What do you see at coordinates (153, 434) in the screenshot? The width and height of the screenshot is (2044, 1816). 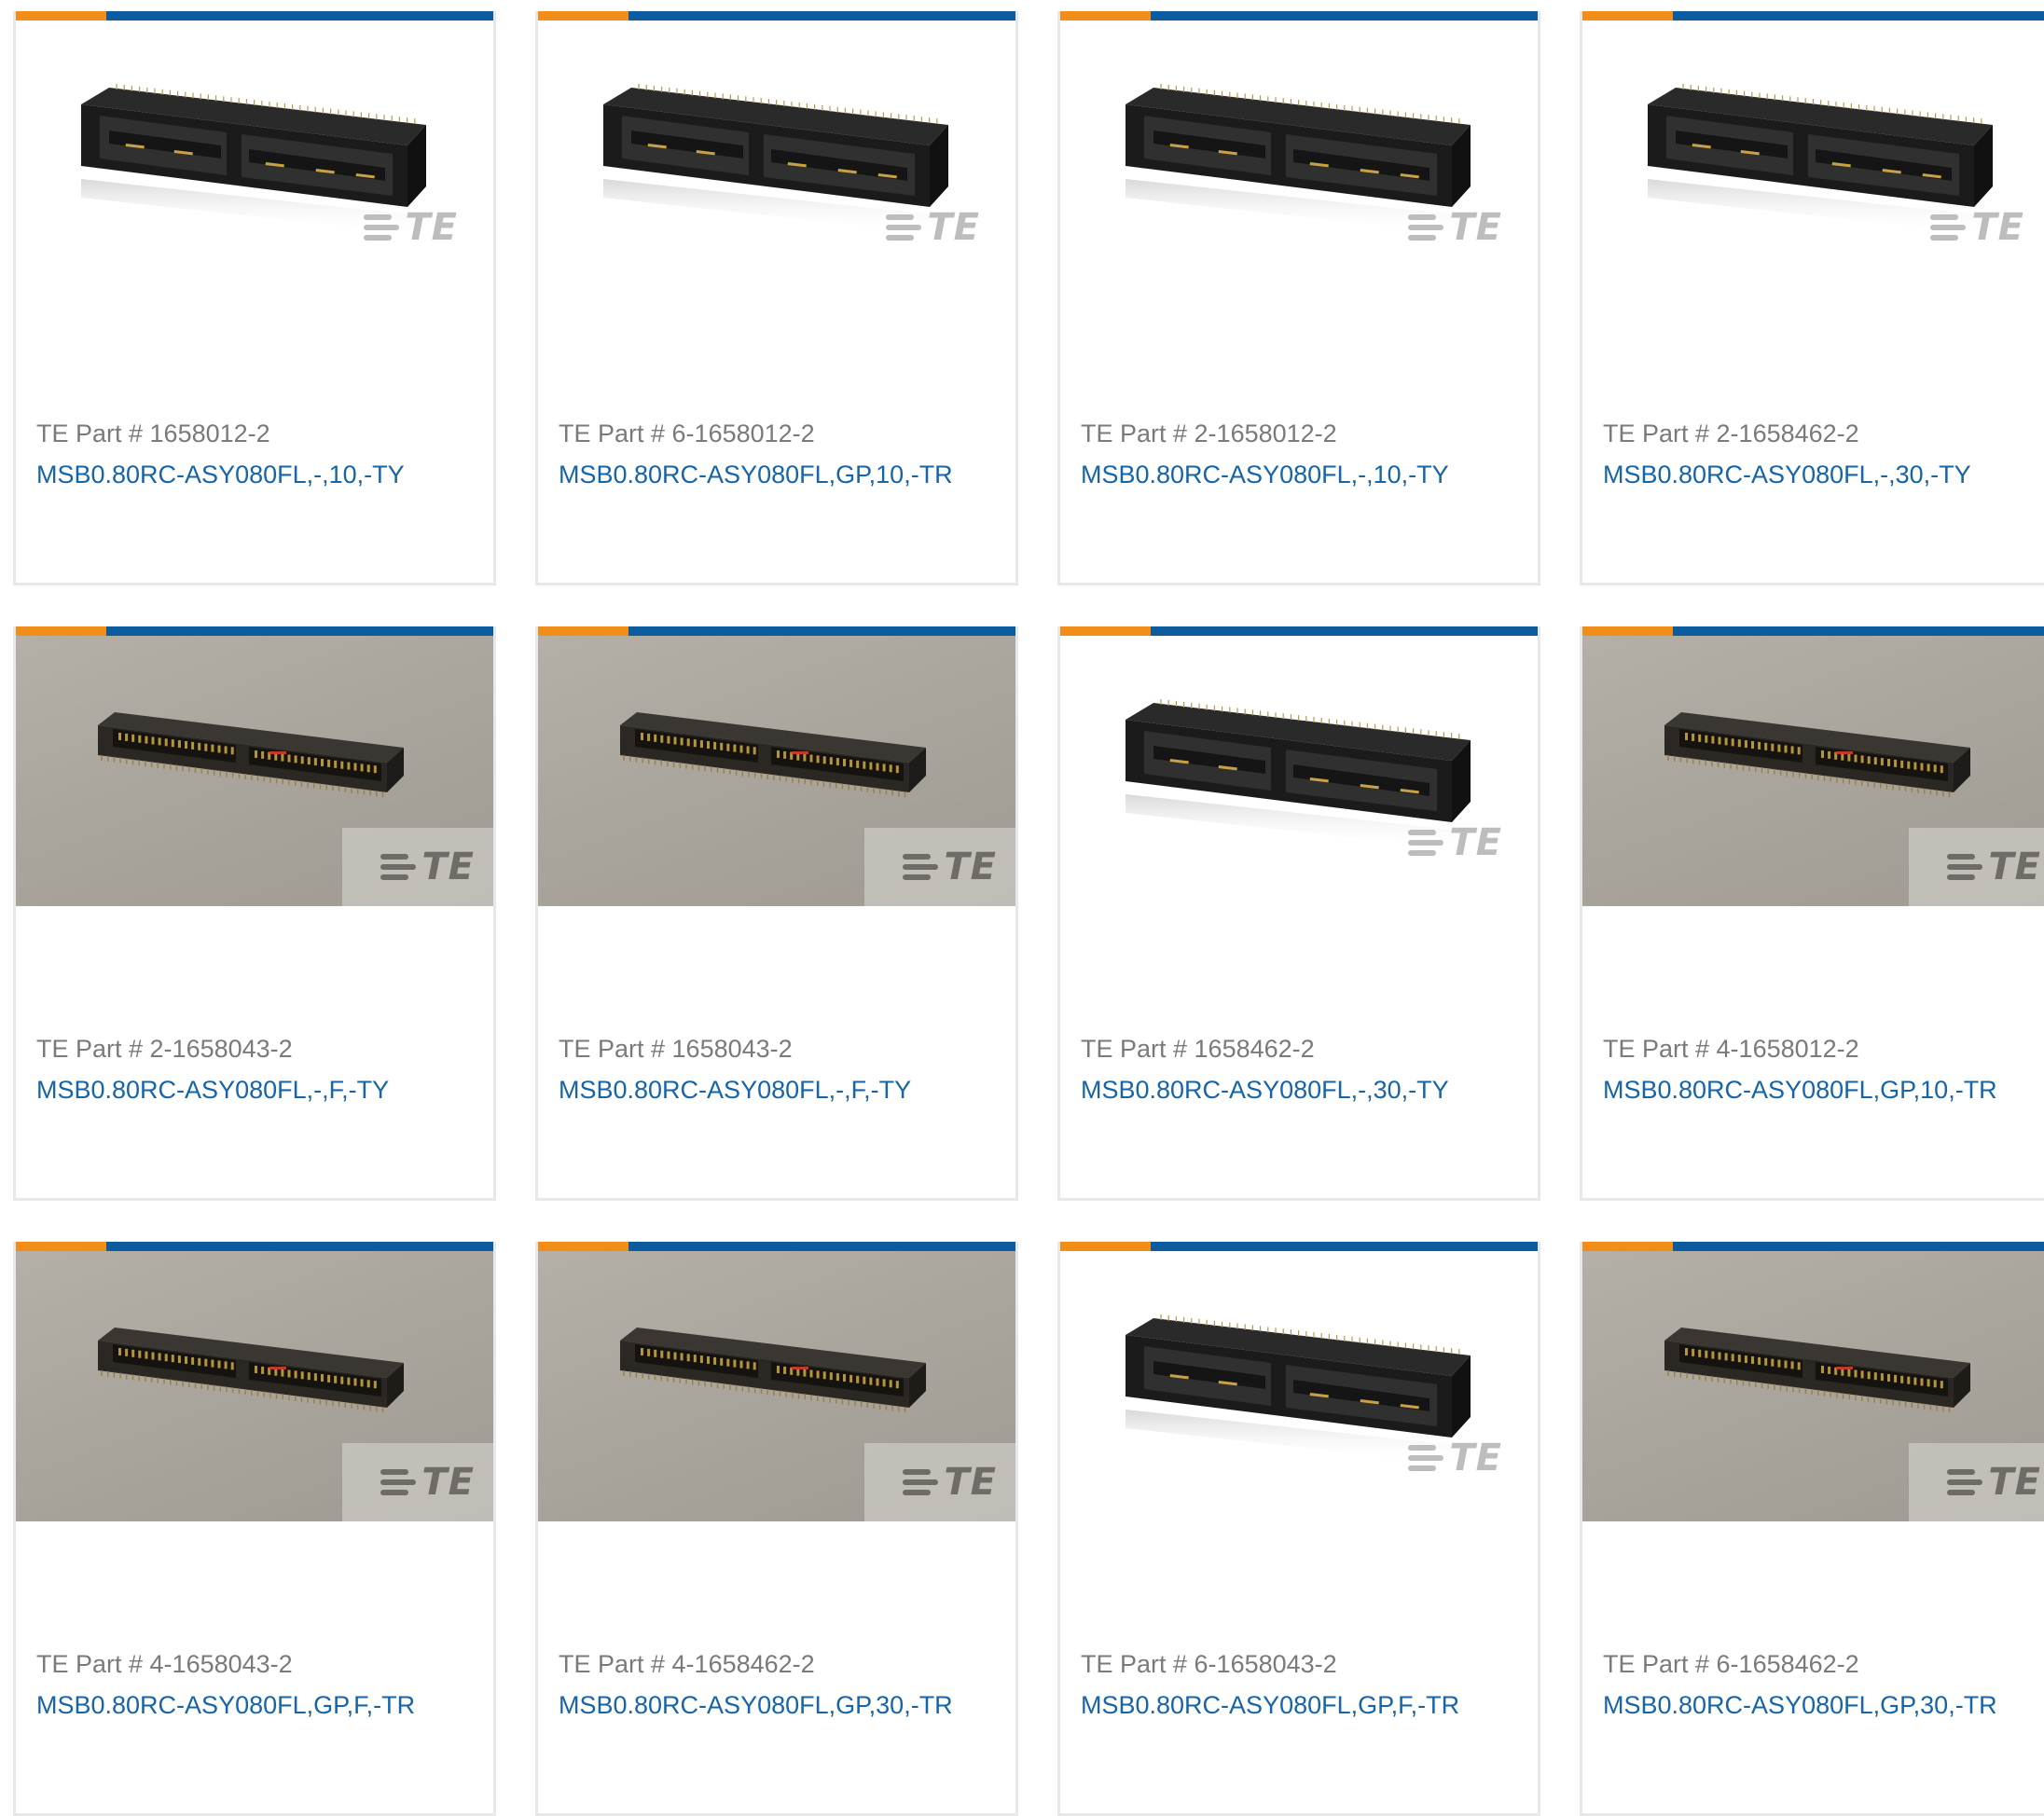 I see `part-number: TE Part # 1658012-2` at bounding box center [153, 434].